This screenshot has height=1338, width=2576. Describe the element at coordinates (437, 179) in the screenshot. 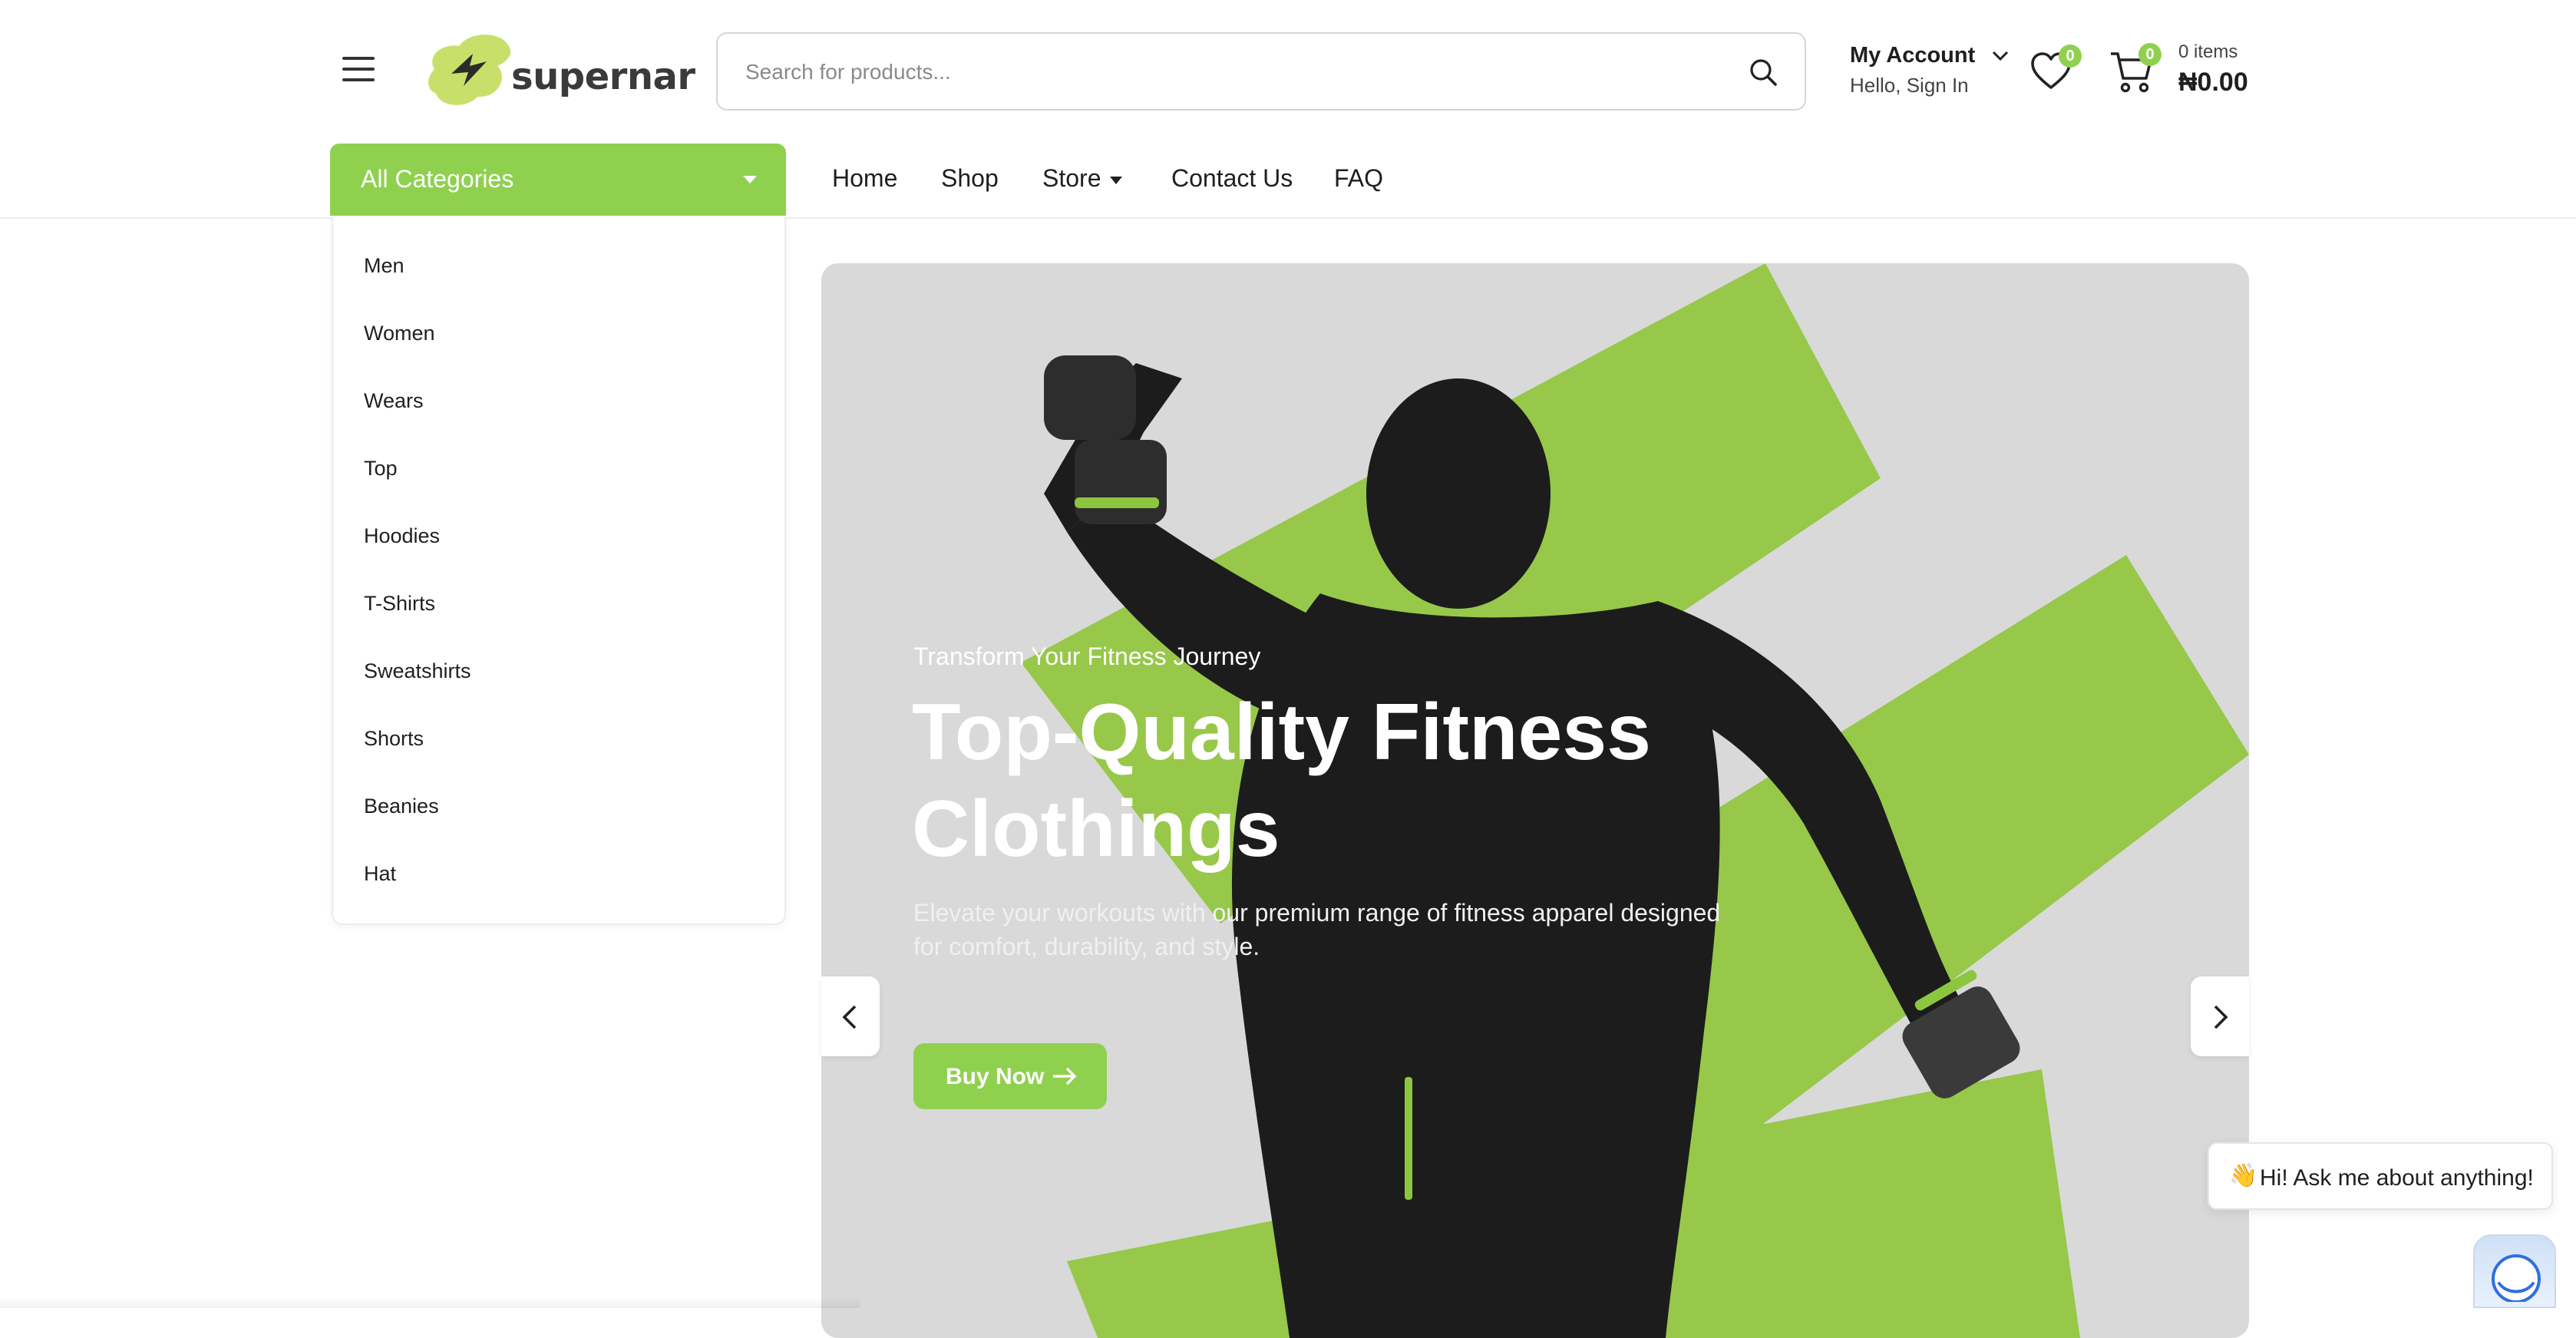

I see `all-categories-label: All Categories` at that location.